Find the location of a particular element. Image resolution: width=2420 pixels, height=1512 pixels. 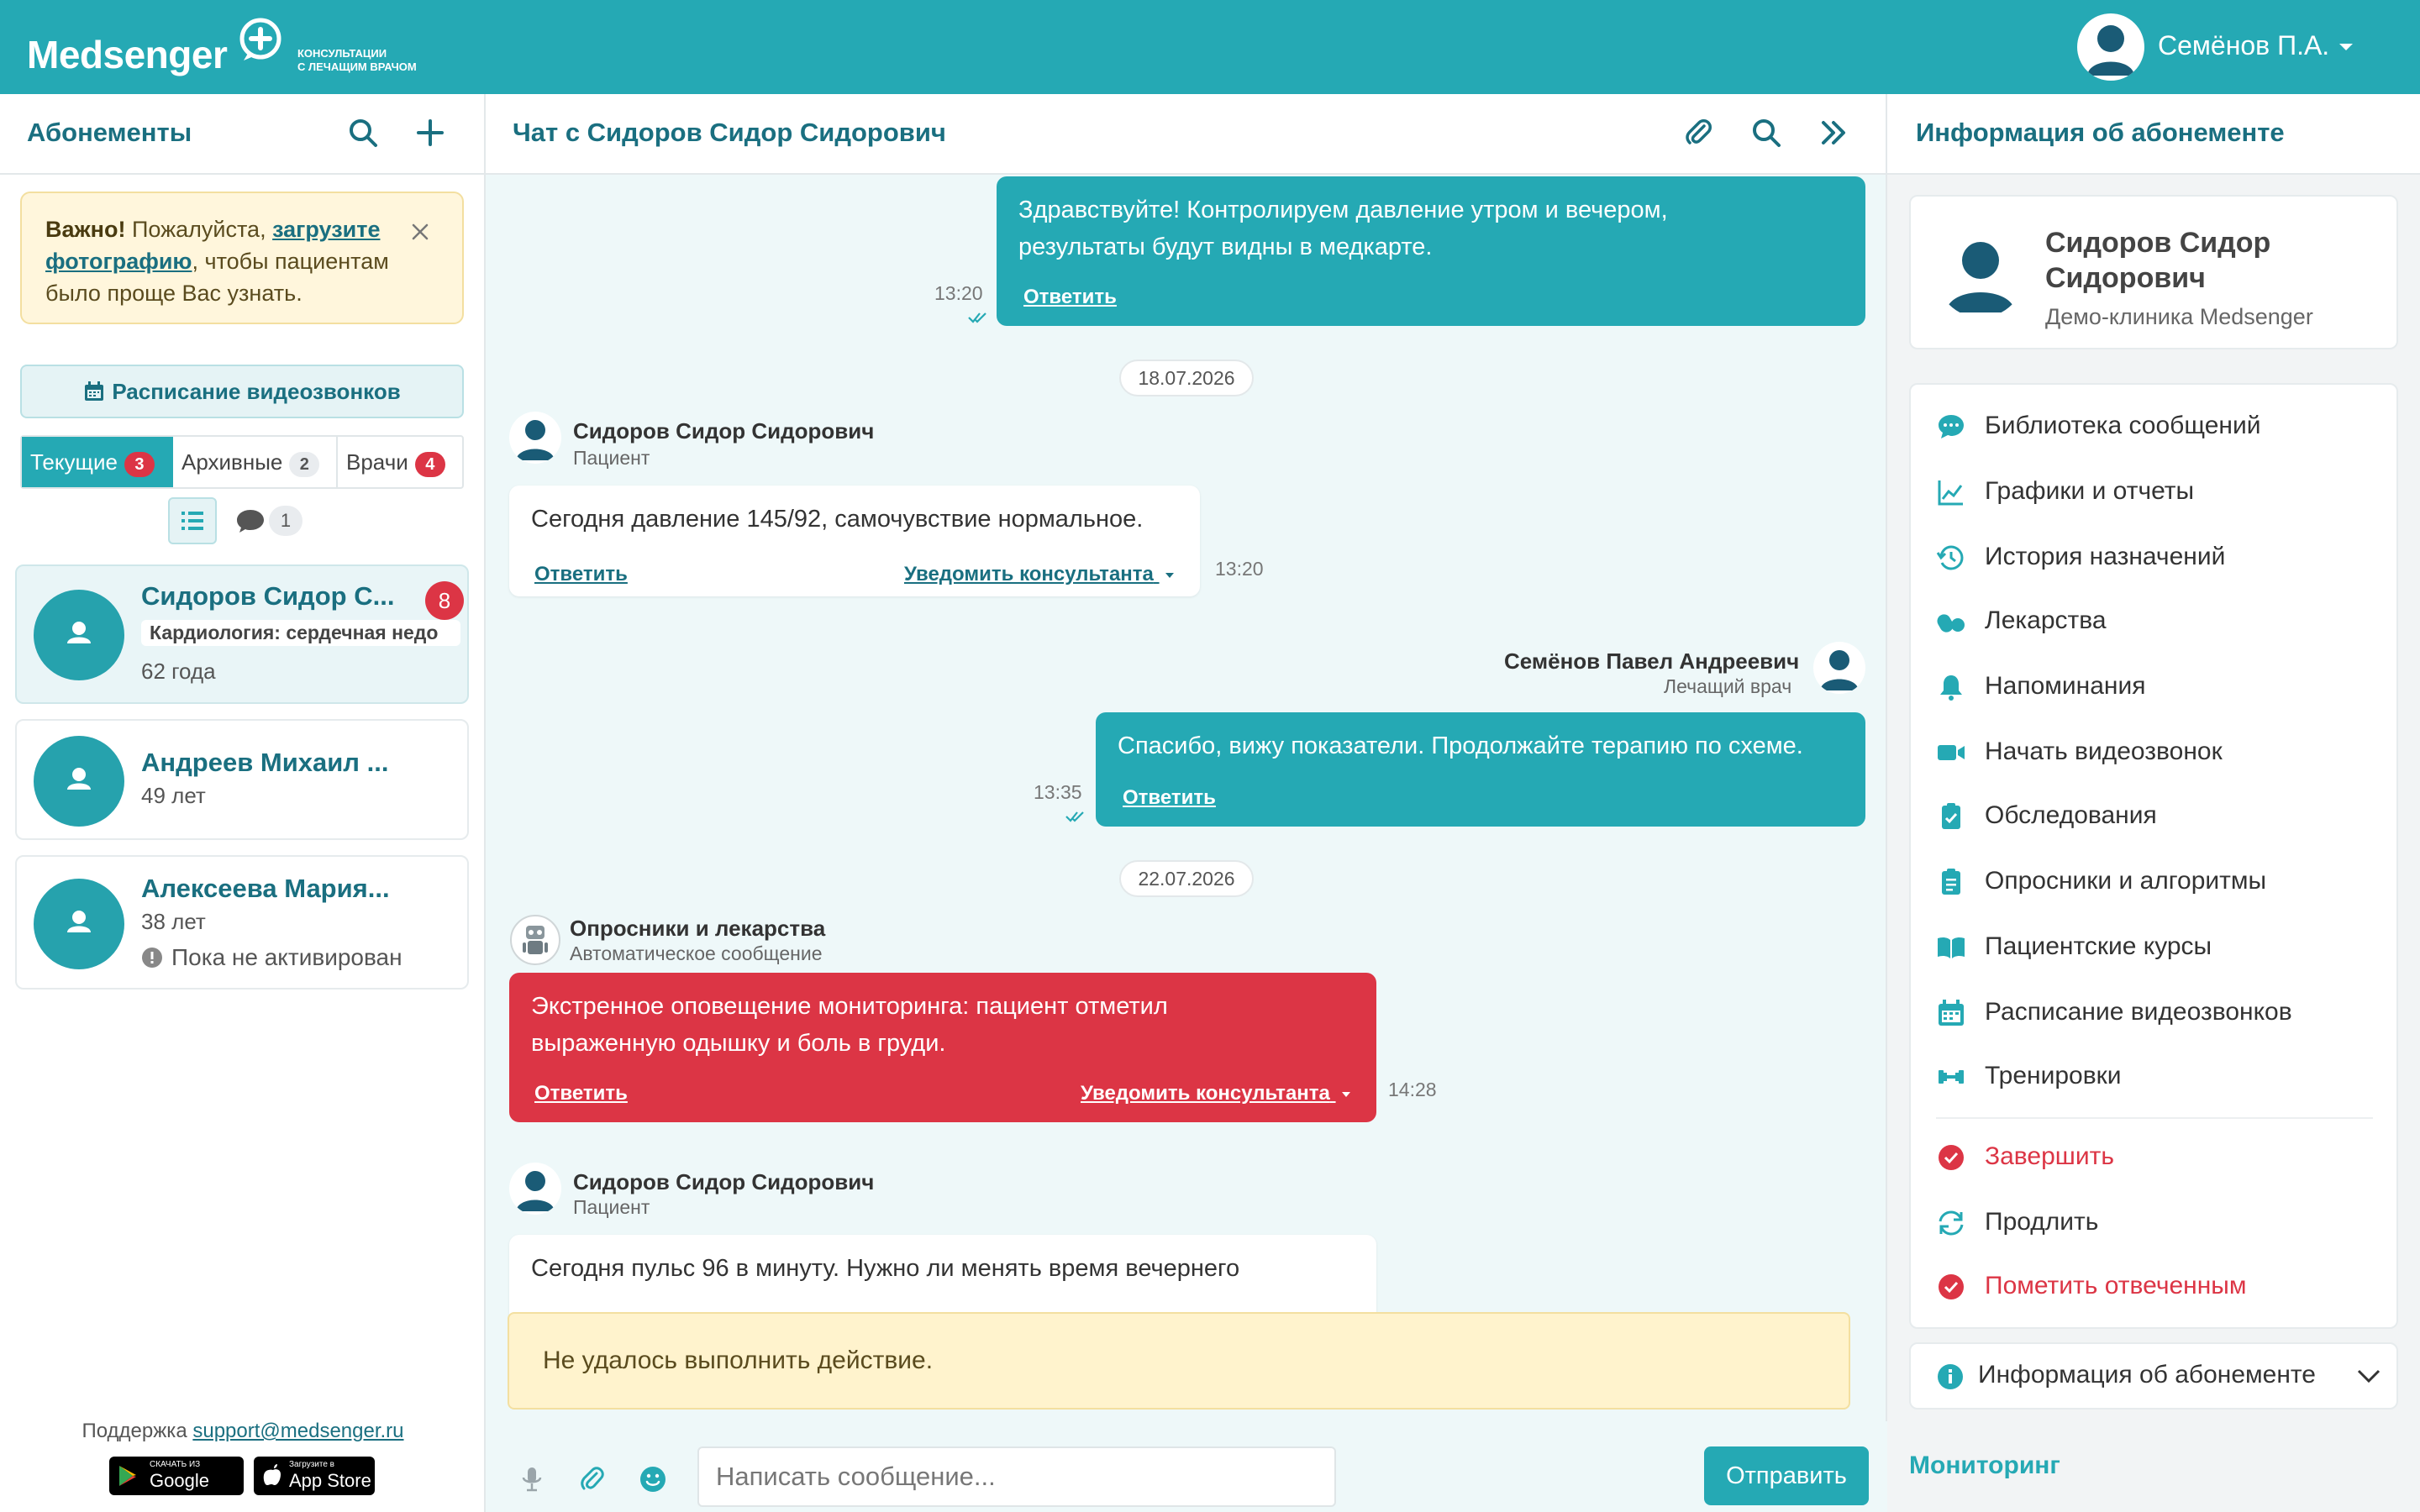

support-email-link: support@medsenger.ru is located at coordinates (298, 1431).